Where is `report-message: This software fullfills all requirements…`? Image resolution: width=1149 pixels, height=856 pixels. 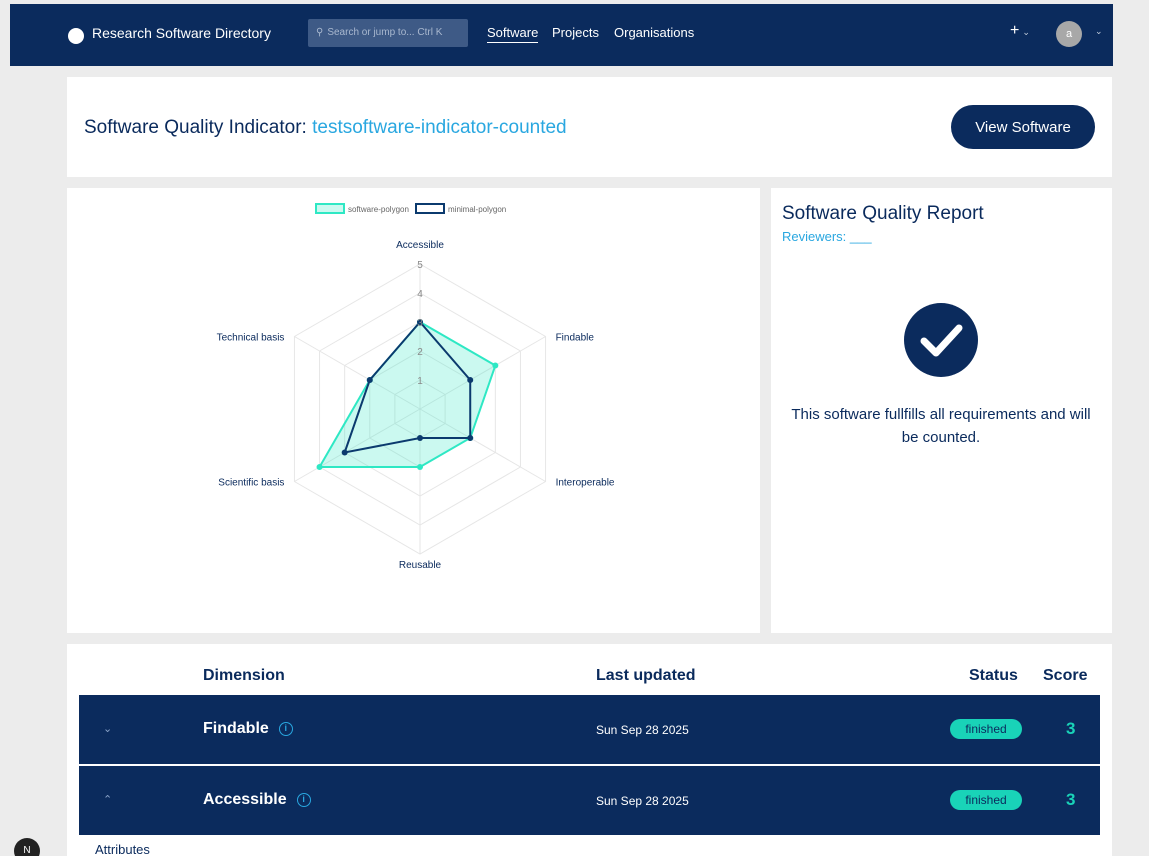 report-message: This software fullfills all requirements… is located at coordinates (941, 426).